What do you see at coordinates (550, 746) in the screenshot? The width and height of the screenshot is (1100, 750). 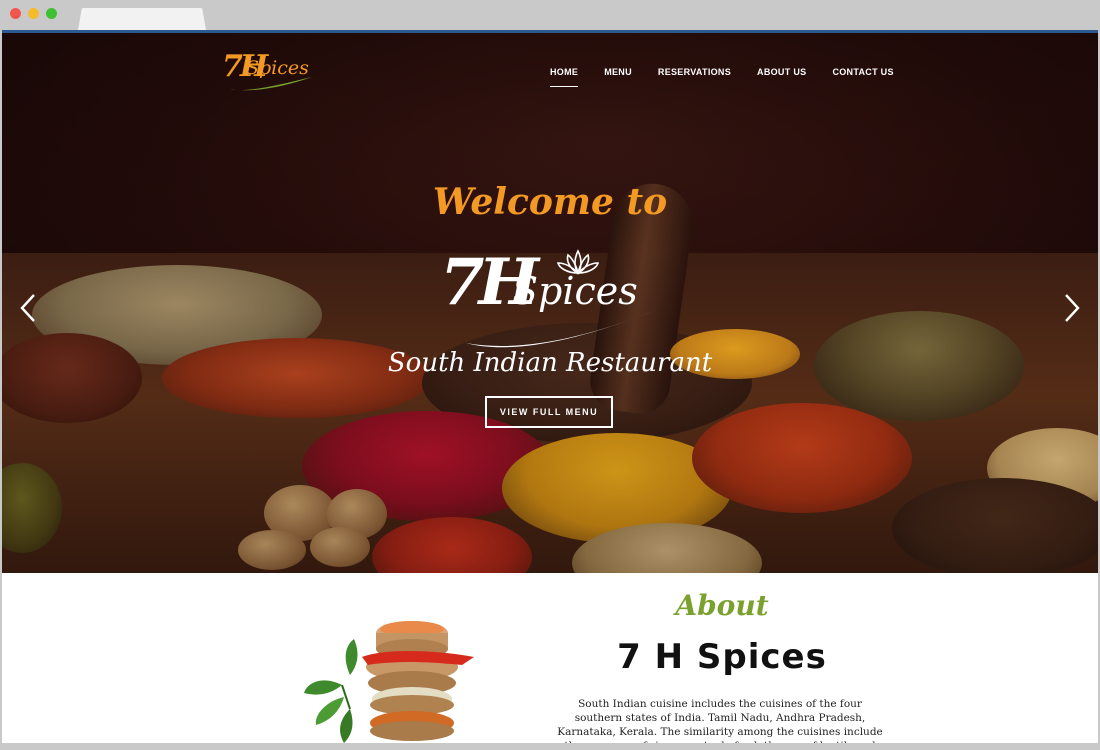 I see `frame-bottom` at bounding box center [550, 746].